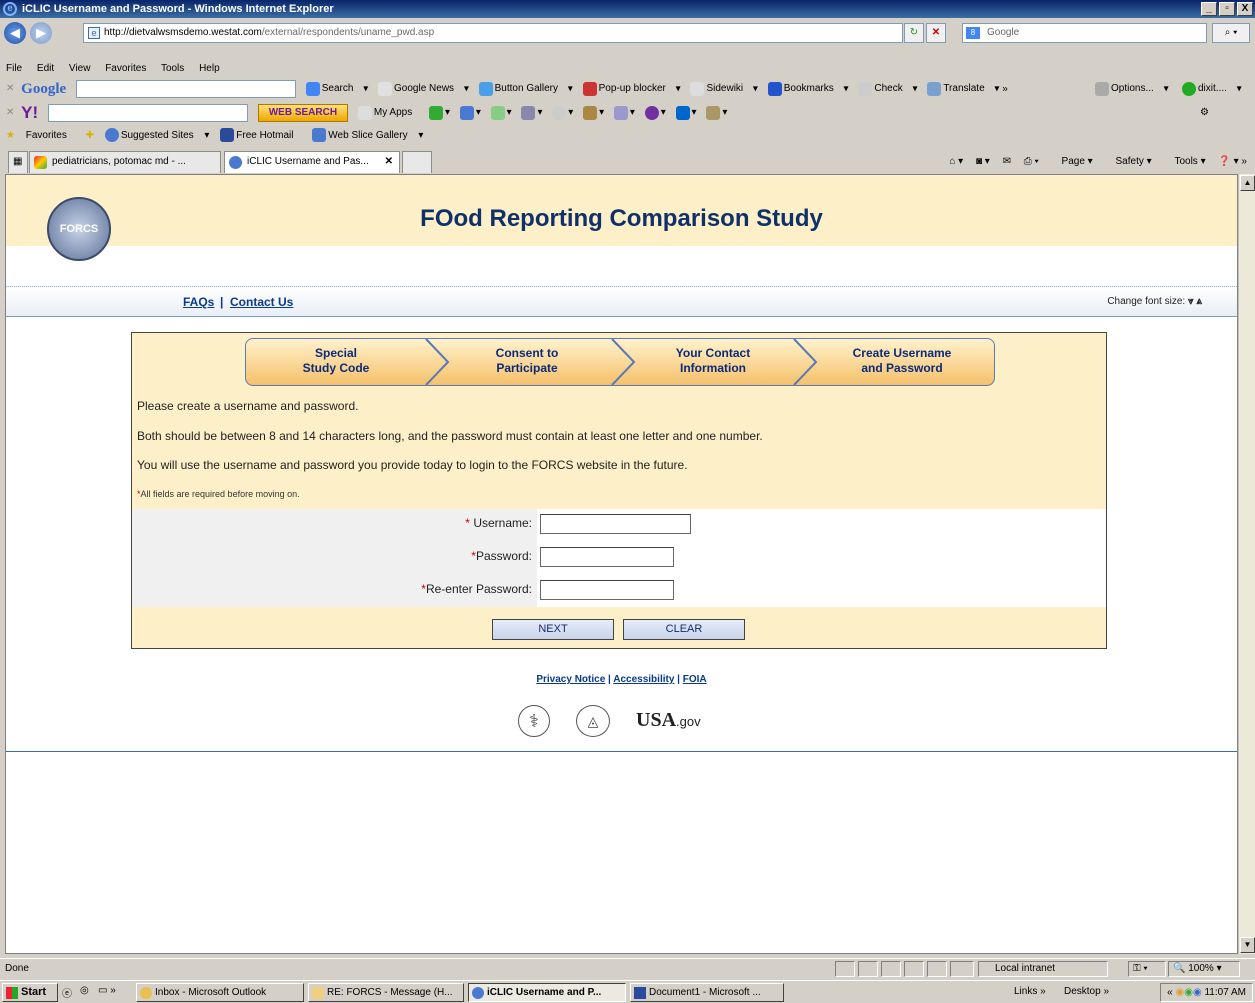 This screenshot has height=1003, width=1255. I want to click on search-box: 8 Google, so click(1084, 33).